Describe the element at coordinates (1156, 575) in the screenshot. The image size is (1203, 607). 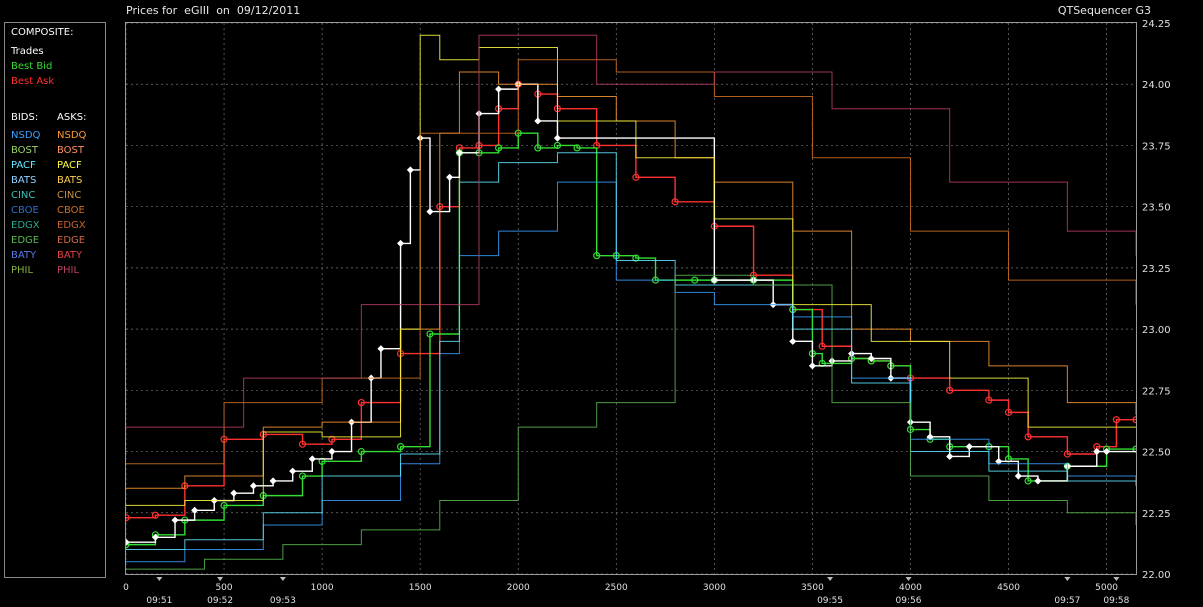
I see `y-tick-label: 22.00` at that location.